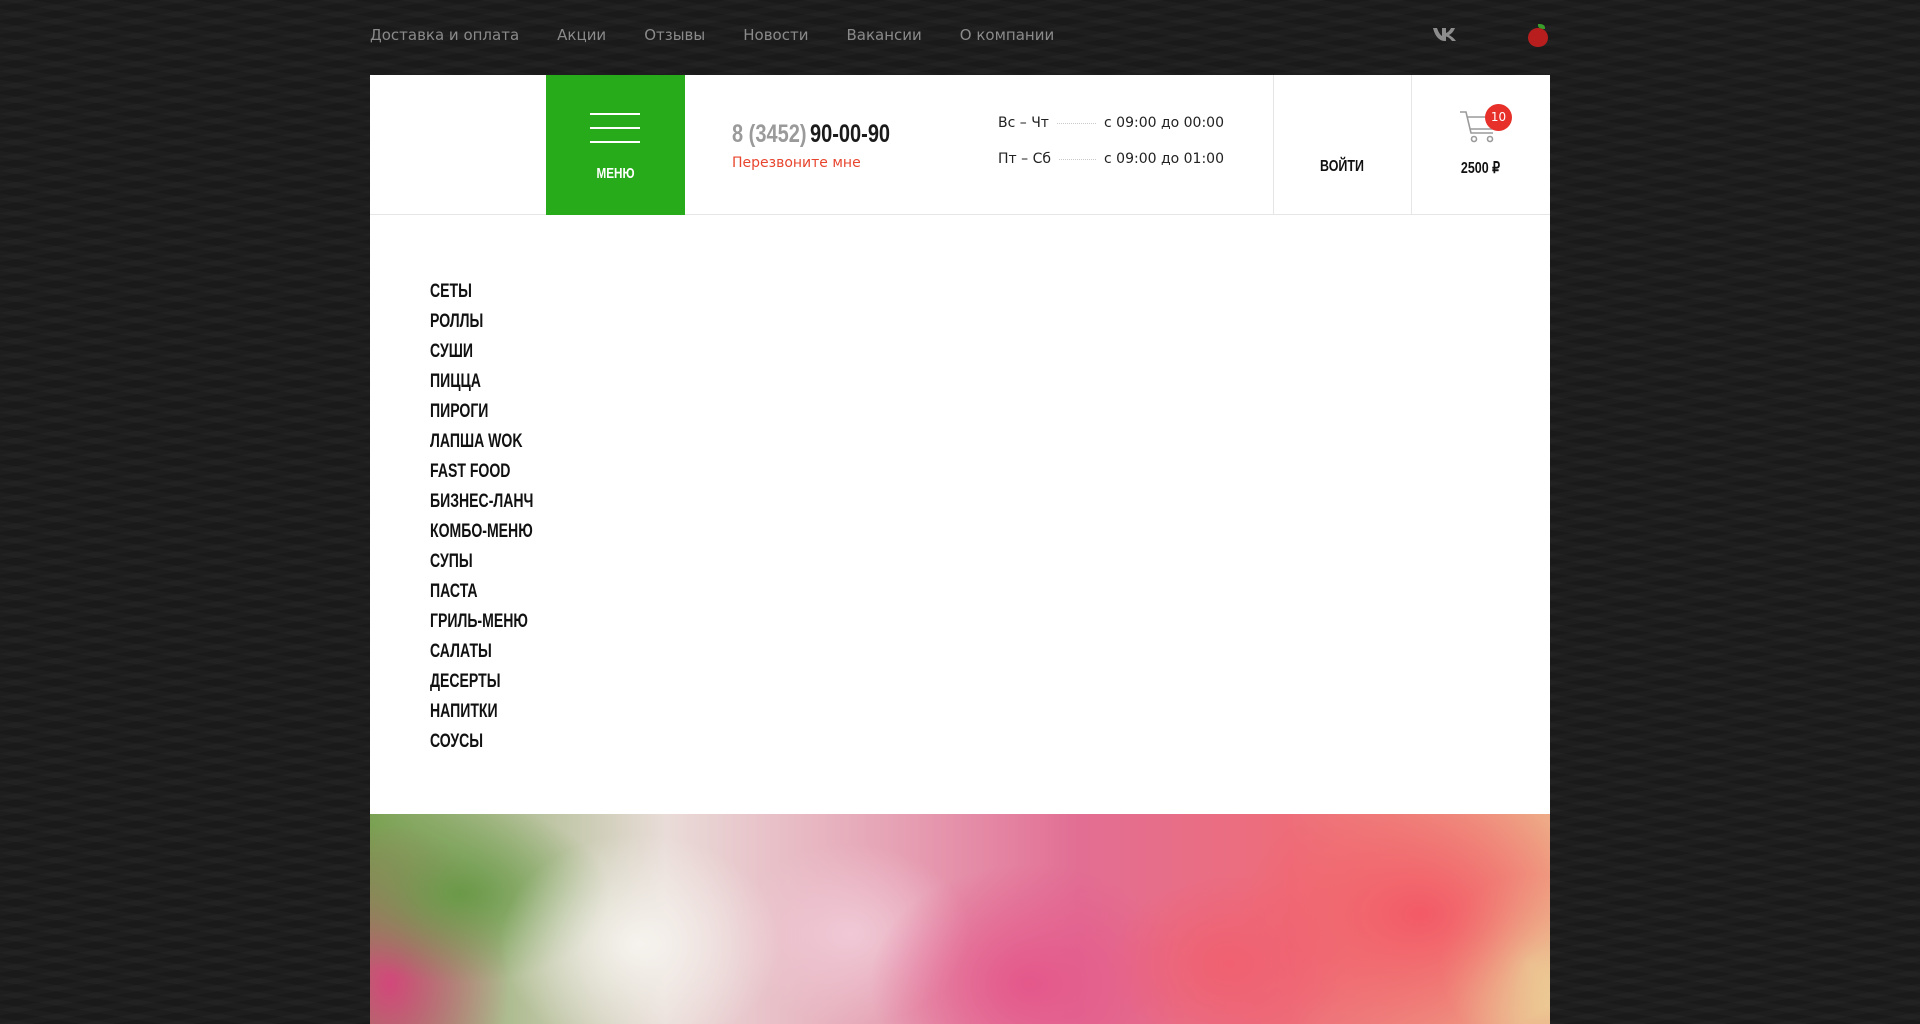 Image resolution: width=1920 pixels, height=1024 pixels. I want to click on phone-number: 8 (3452) 90-00-90, so click(821, 134).